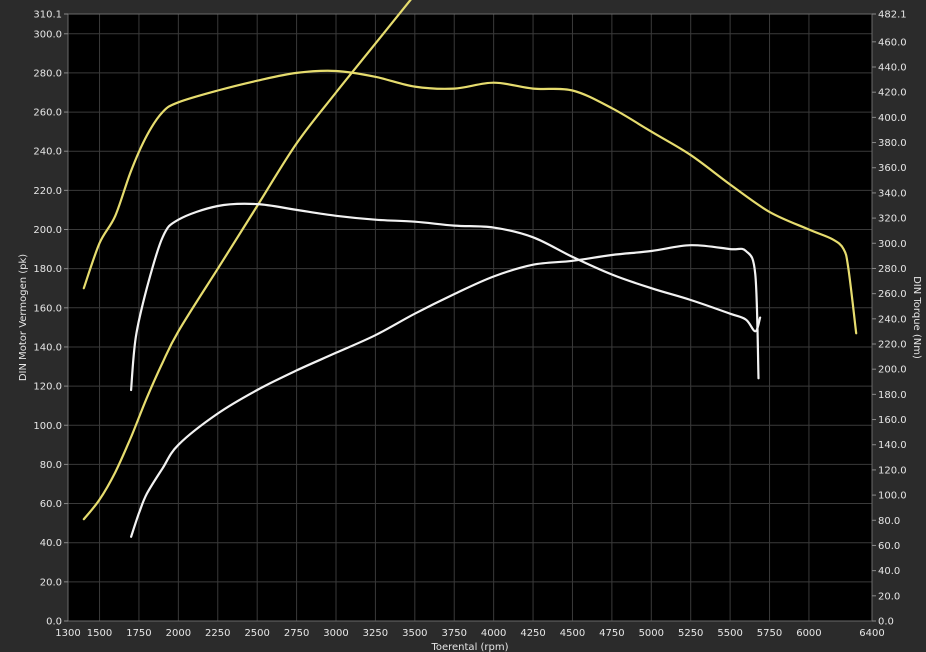  Describe the element at coordinates (892, 420) in the screenshot. I see `y-right-tick-label: 160.0` at that location.